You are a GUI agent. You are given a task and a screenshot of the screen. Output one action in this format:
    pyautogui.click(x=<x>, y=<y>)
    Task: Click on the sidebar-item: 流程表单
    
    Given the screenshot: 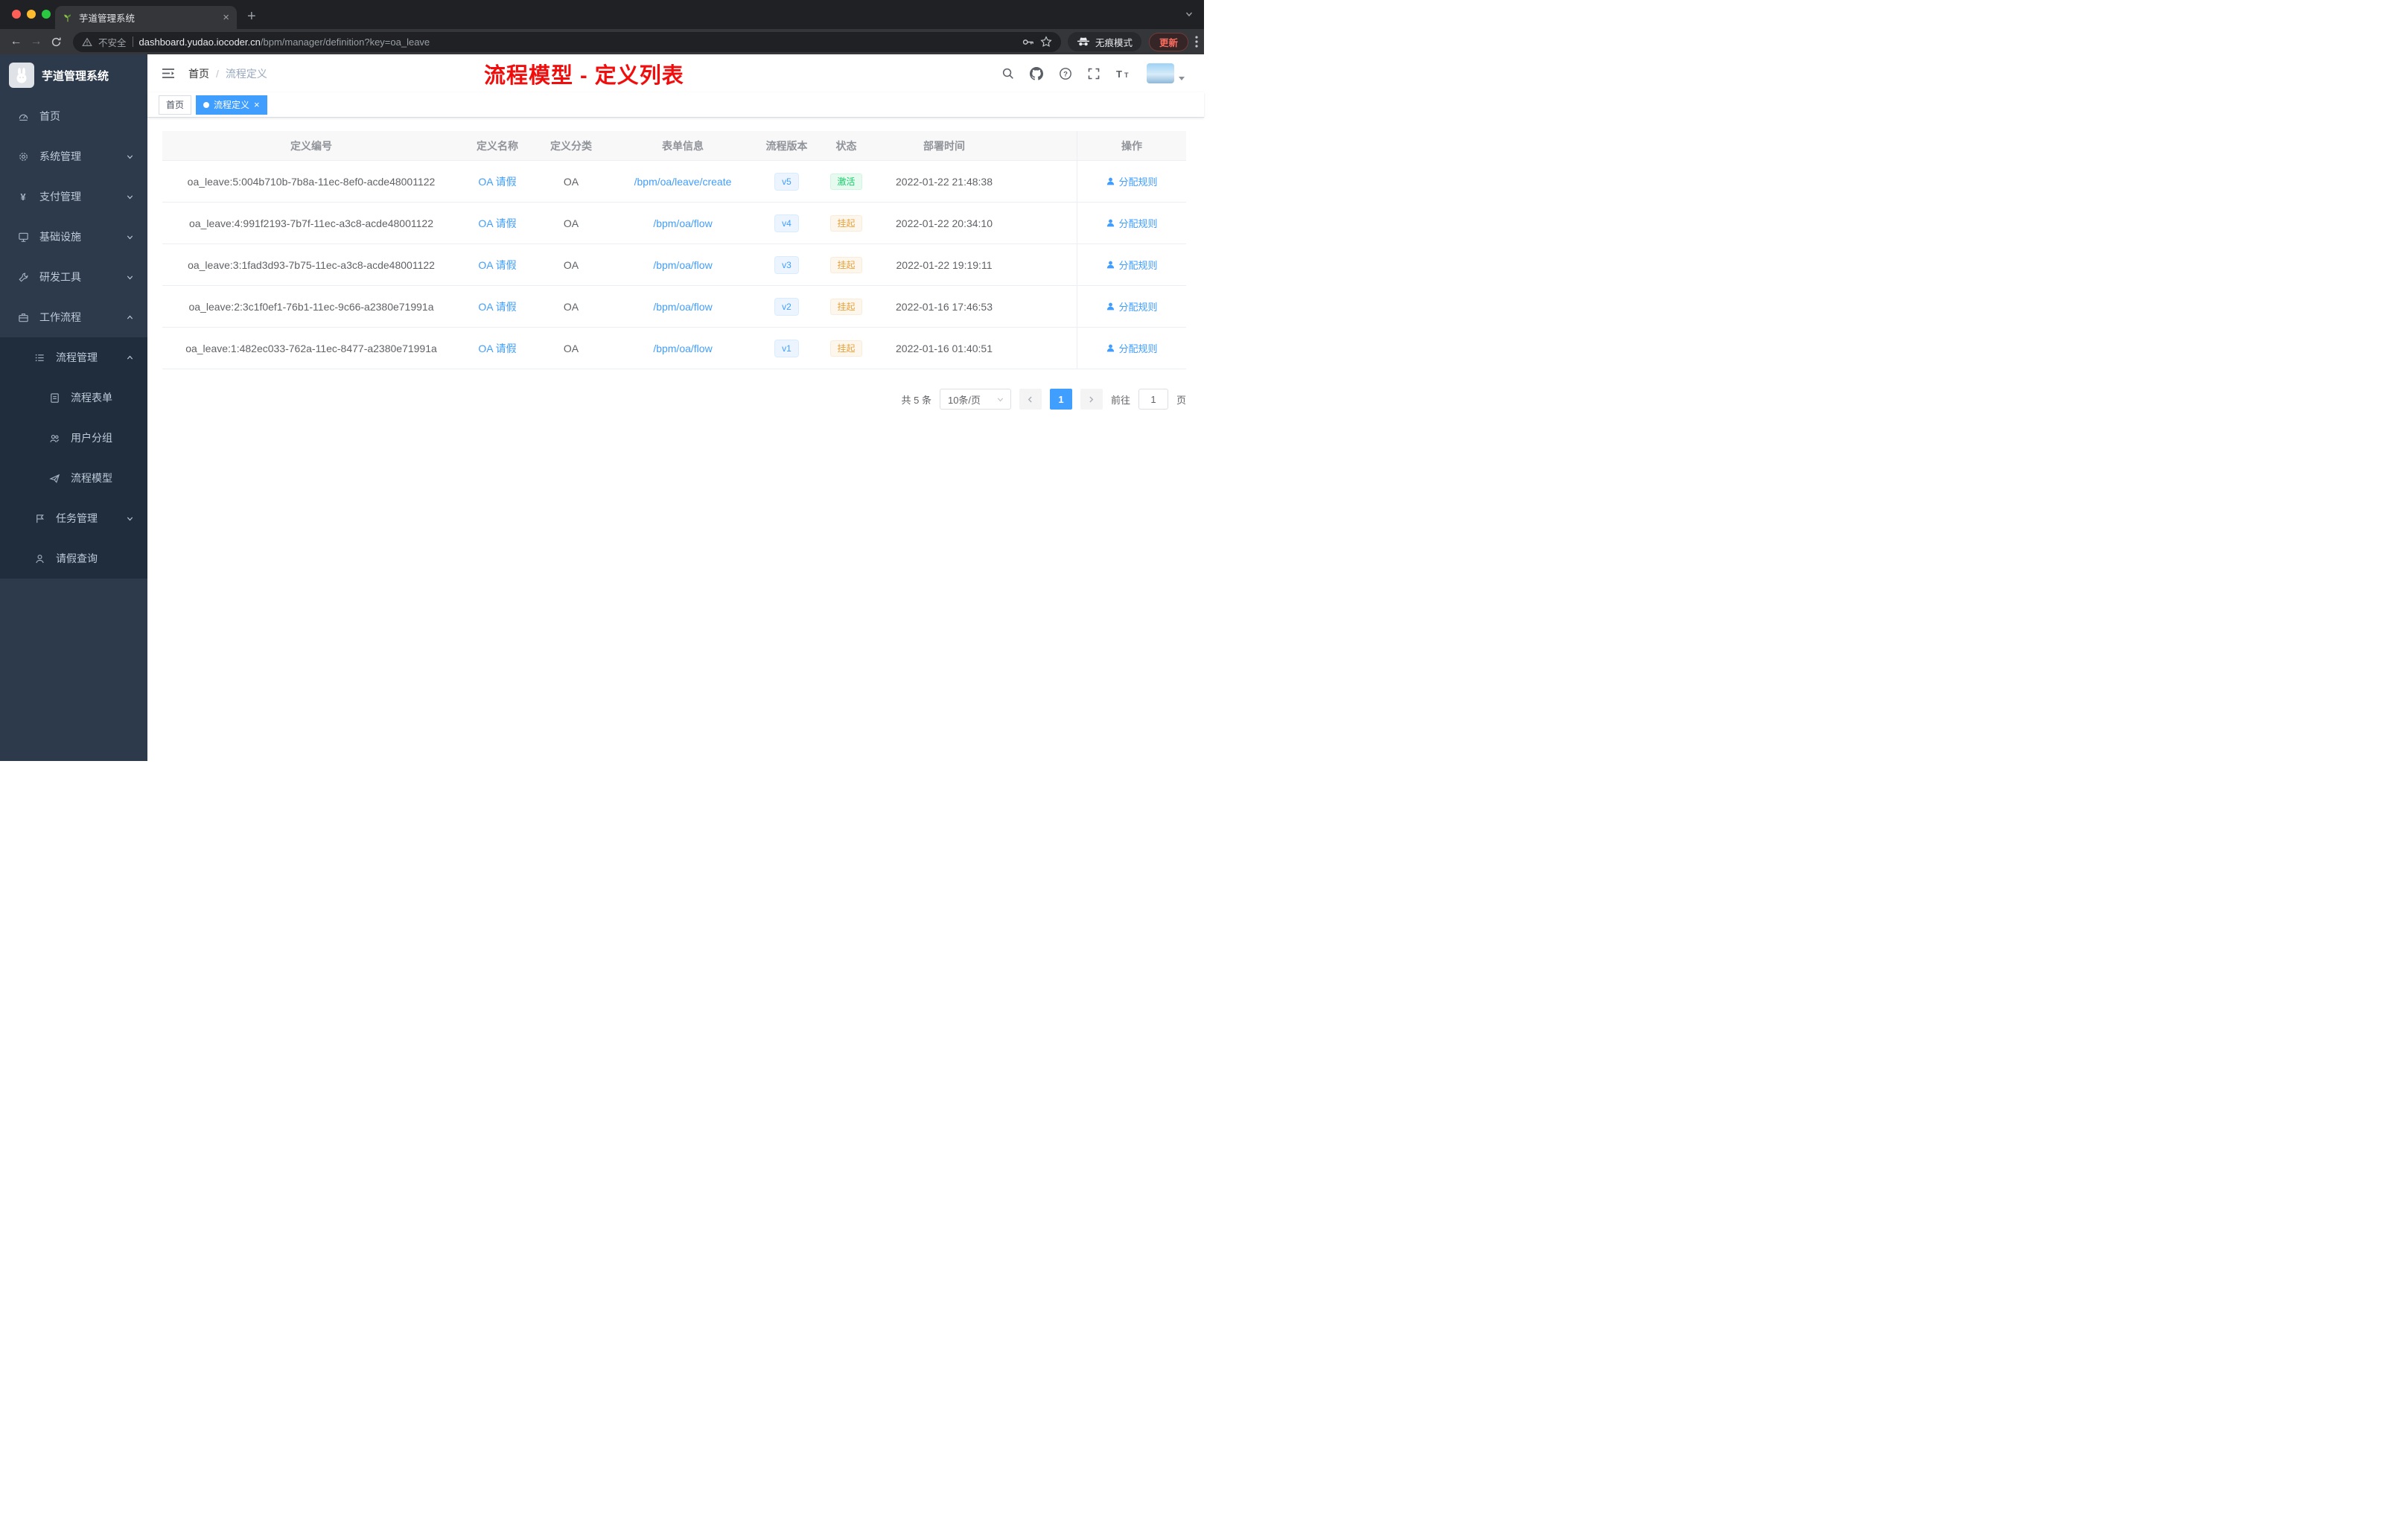 What is the action you would take?
    pyautogui.click(x=73, y=398)
    